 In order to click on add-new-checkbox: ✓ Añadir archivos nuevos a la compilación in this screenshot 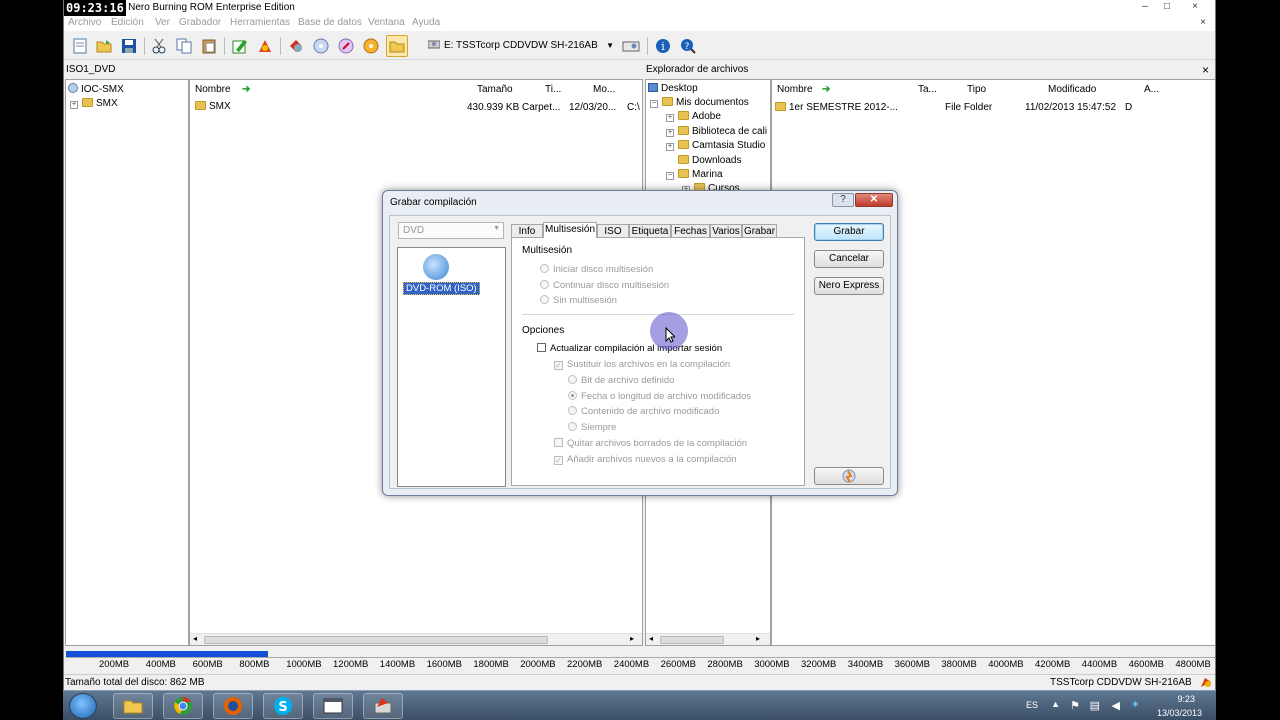, I will do `click(645, 459)`.